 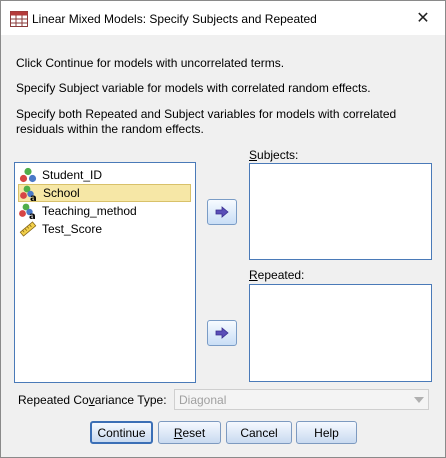 I want to click on covariance-type-label: Repeated Covariance Type:, so click(x=92, y=400).